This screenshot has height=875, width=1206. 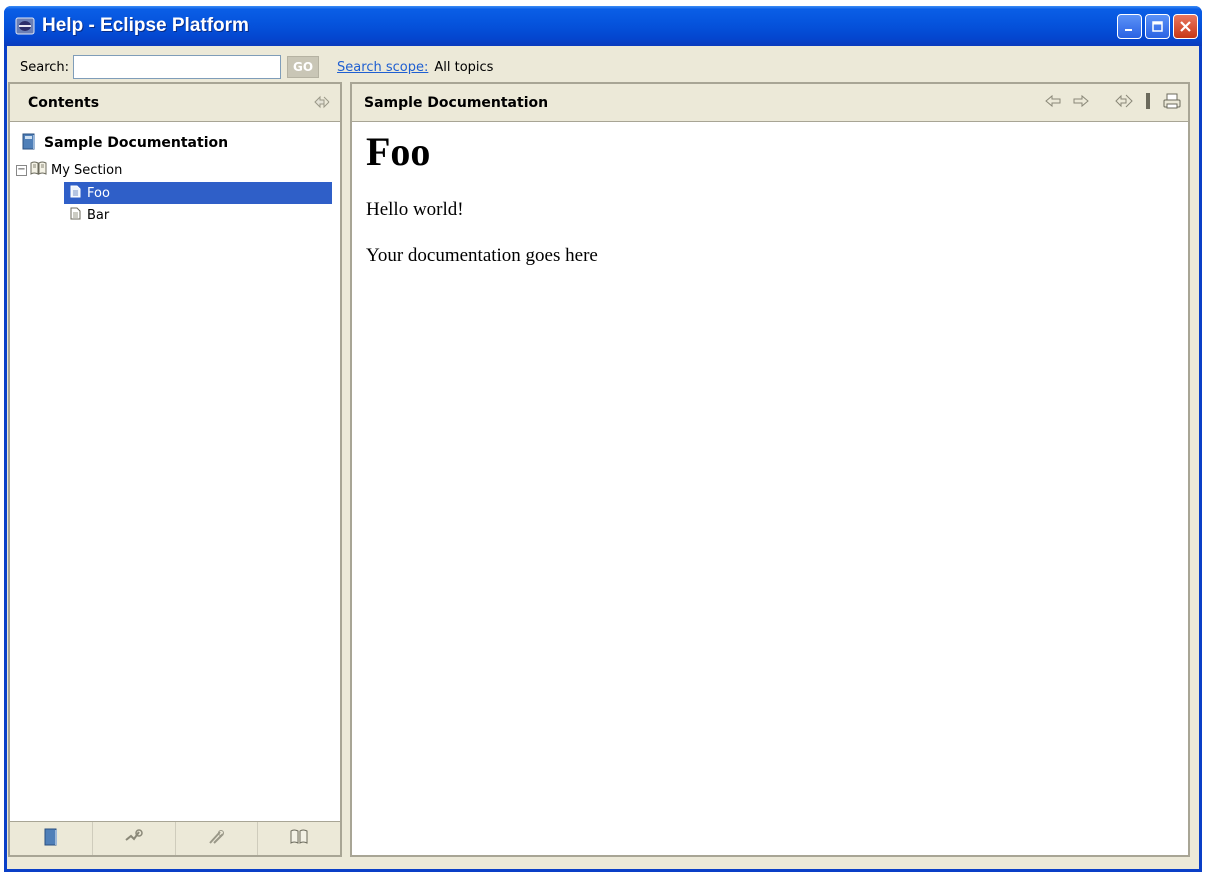 I want to click on search-label: Search:, so click(x=45, y=67).